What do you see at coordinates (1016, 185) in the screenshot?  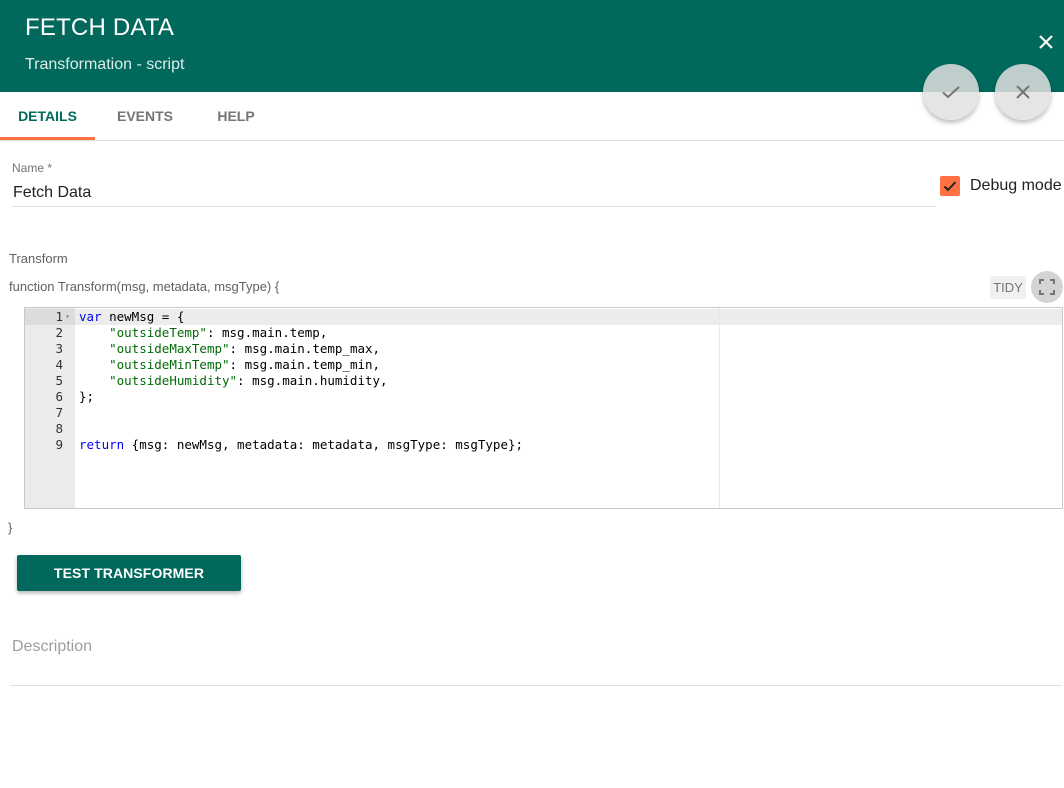 I see `debug-mode-label: Debug mode` at bounding box center [1016, 185].